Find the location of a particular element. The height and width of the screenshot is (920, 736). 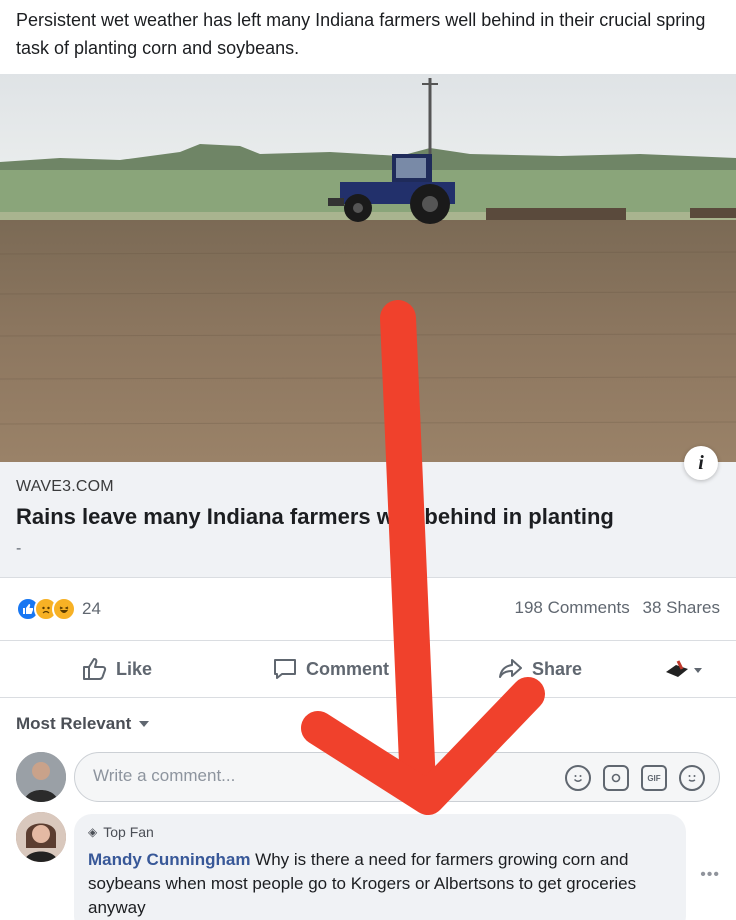

comment-sort-dropdown: Most Relevant is located at coordinates (83, 724).